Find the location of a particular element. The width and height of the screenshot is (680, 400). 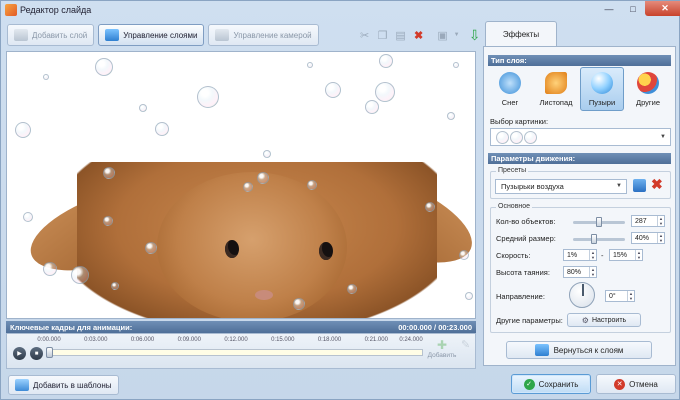

save-preset-icon is located at coordinates (639, 185).